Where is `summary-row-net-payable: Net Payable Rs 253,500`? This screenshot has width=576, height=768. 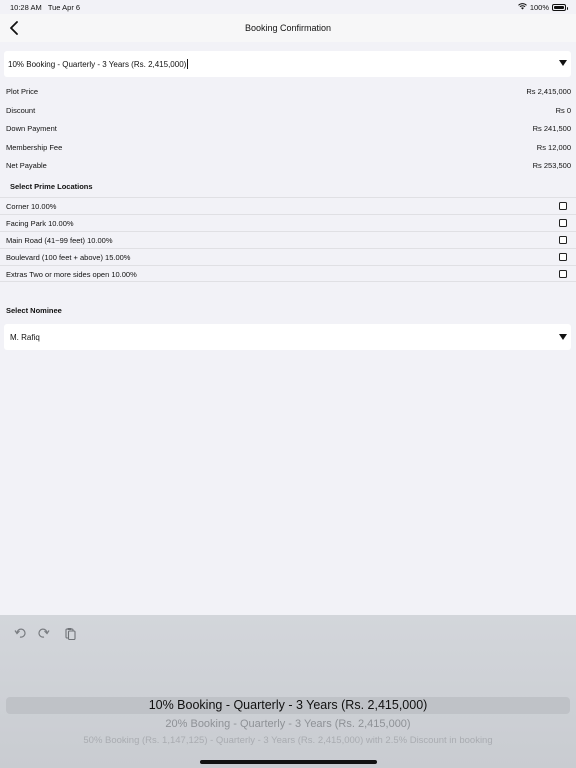 summary-row-net-payable: Net Payable Rs 253,500 is located at coordinates (288, 168).